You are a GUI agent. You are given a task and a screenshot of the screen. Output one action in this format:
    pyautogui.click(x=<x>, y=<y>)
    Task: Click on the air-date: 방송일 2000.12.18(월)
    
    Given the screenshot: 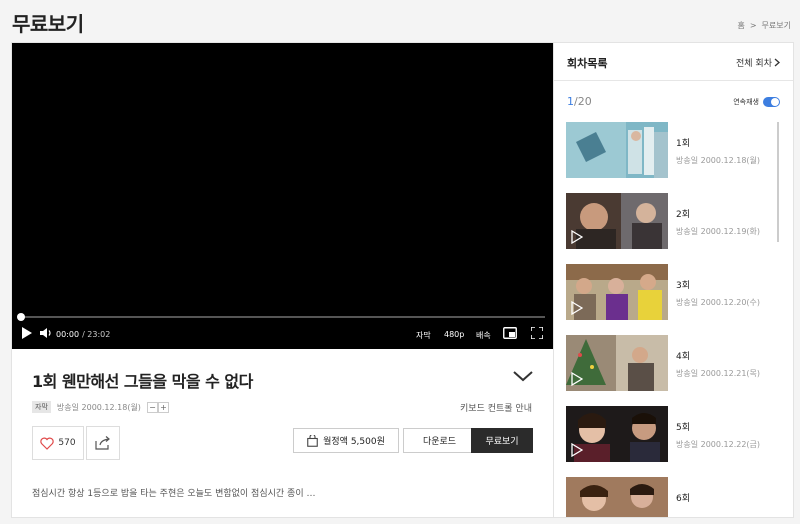 What is the action you would take?
    pyautogui.click(x=98, y=407)
    